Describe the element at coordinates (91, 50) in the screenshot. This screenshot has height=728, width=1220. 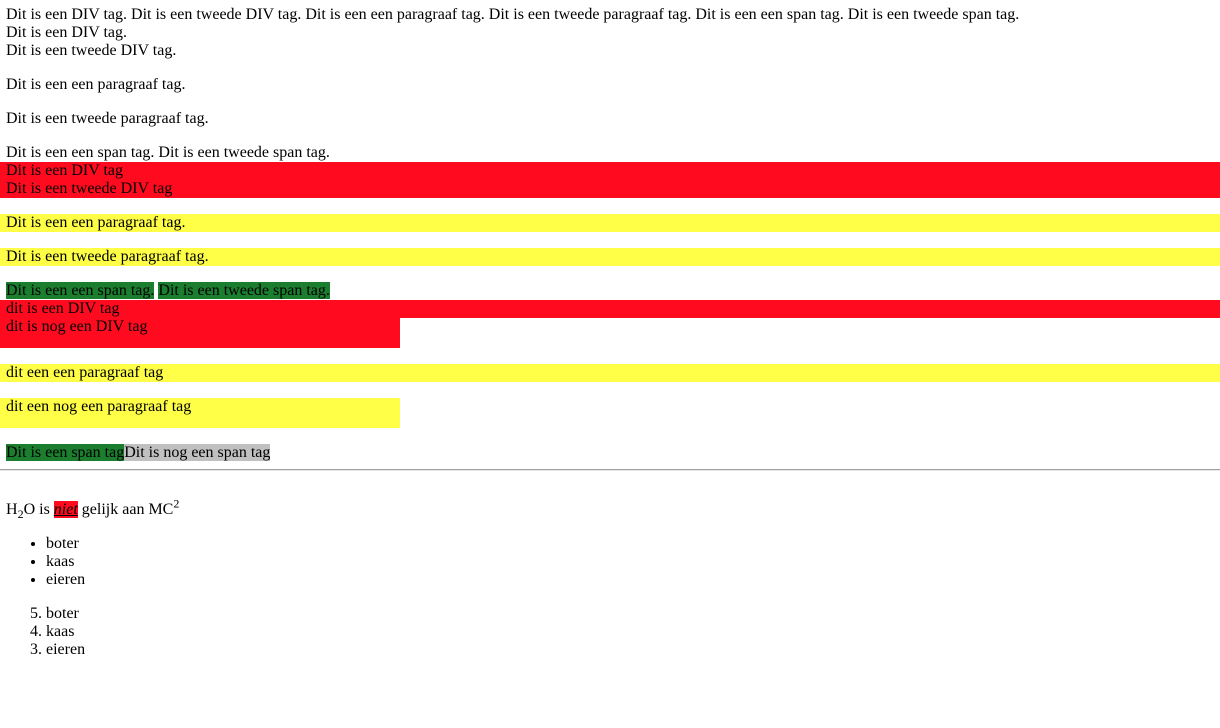
I see `intro-div-2: Dit is een tweede DIV tag.` at that location.